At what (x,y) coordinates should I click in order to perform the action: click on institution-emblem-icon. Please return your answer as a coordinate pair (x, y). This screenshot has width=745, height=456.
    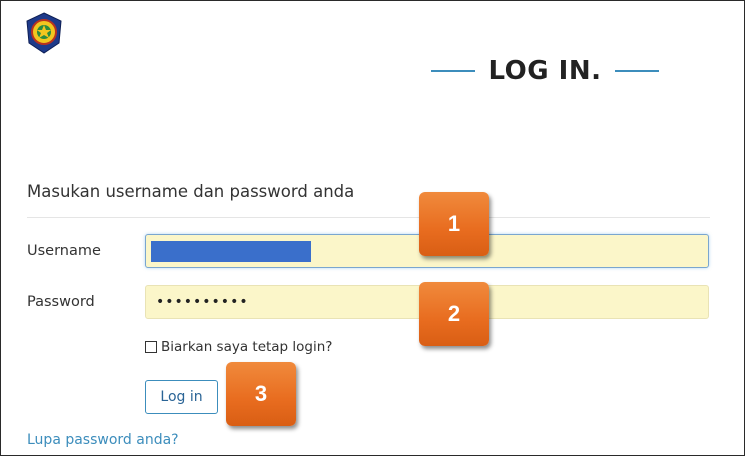
    Looking at the image, I should click on (44, 33).